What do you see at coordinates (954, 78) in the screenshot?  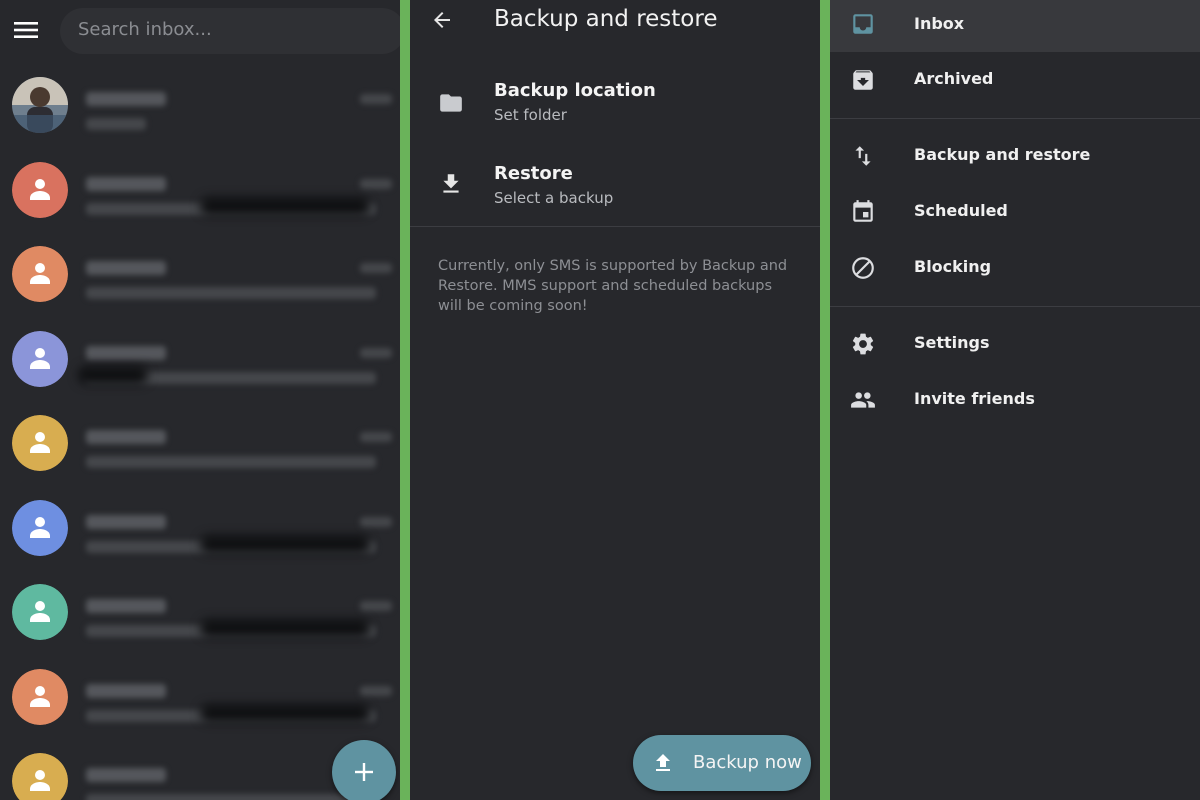 I see `drawer-label-archived: Archived` at bounding box center [954, 78].